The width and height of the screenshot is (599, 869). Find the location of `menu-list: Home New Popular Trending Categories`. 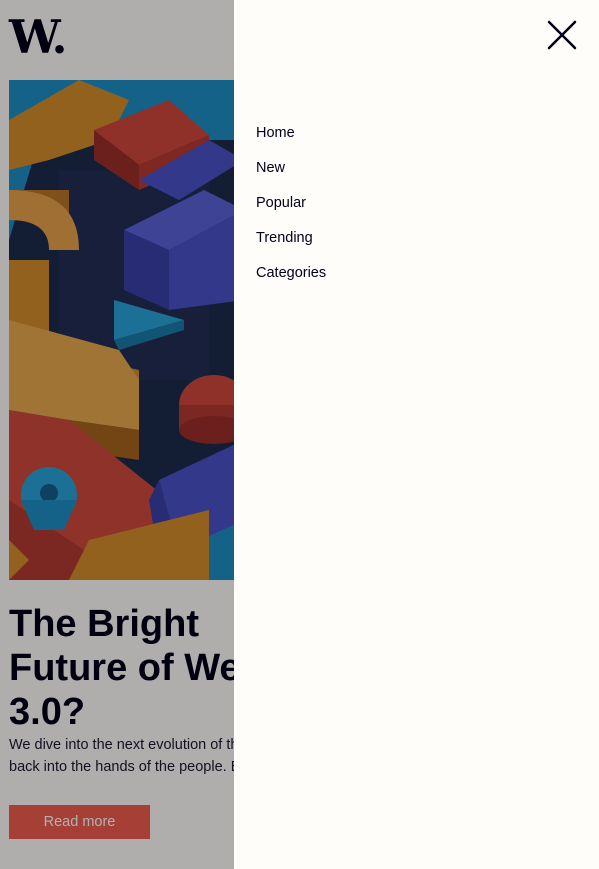

menu-list: Home New Popular Trending Categories is located at coordinates (291, 211).